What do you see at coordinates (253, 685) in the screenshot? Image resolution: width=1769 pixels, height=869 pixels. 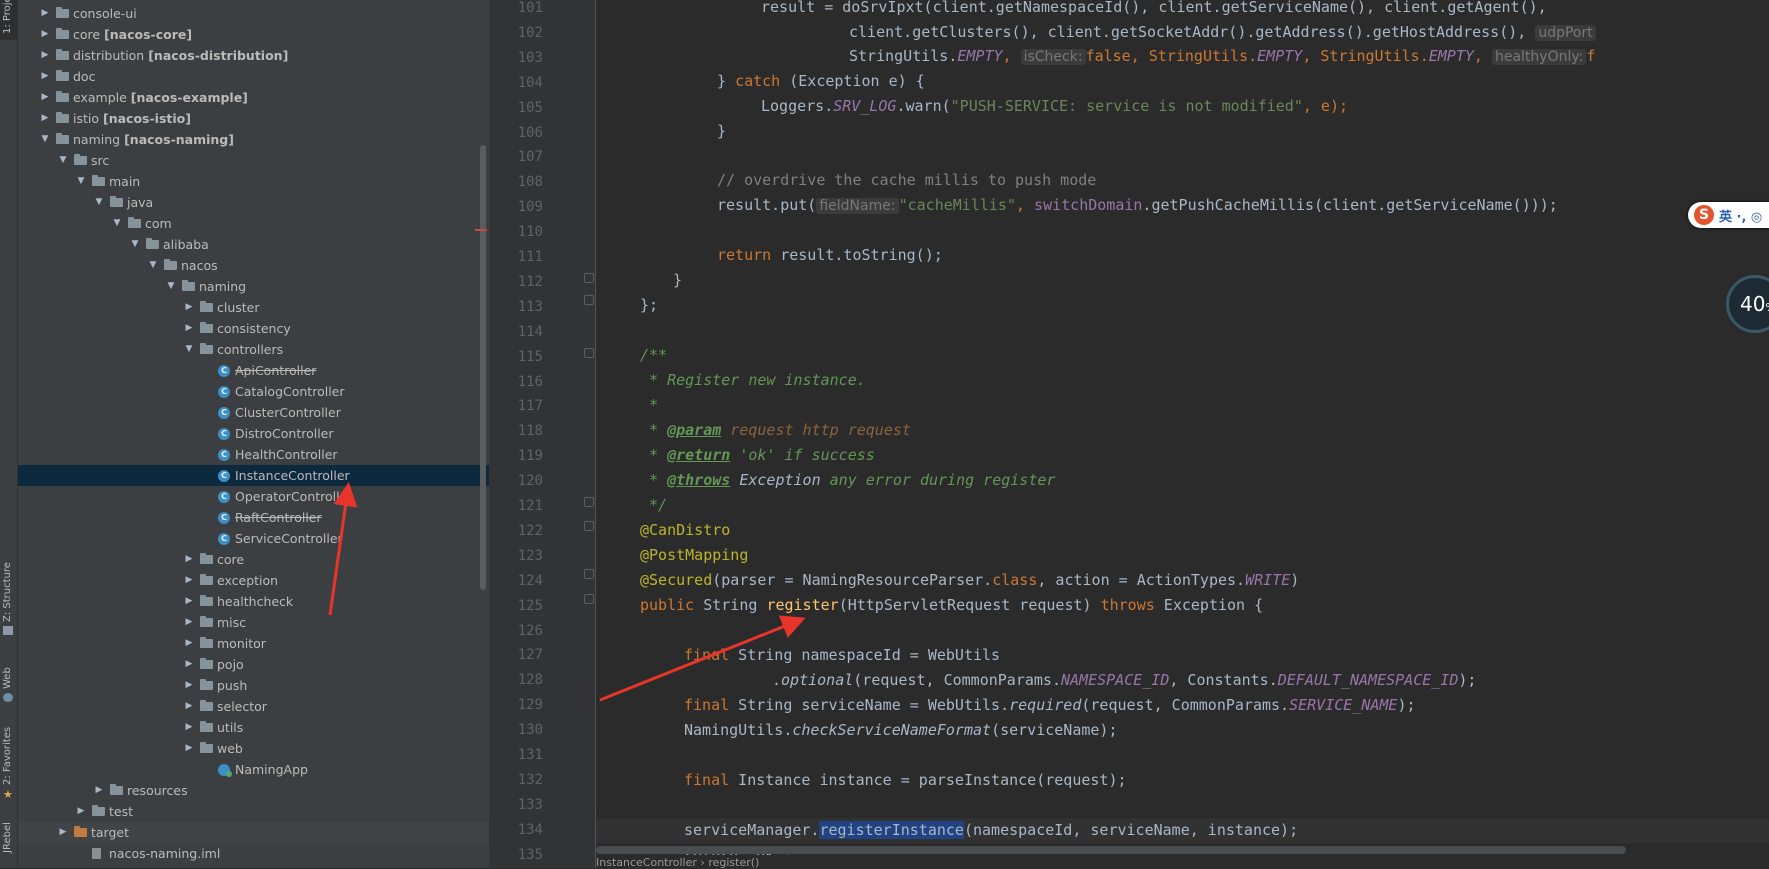 I see `tree-item-push: ▶ push` at bounding box center [253, 685].